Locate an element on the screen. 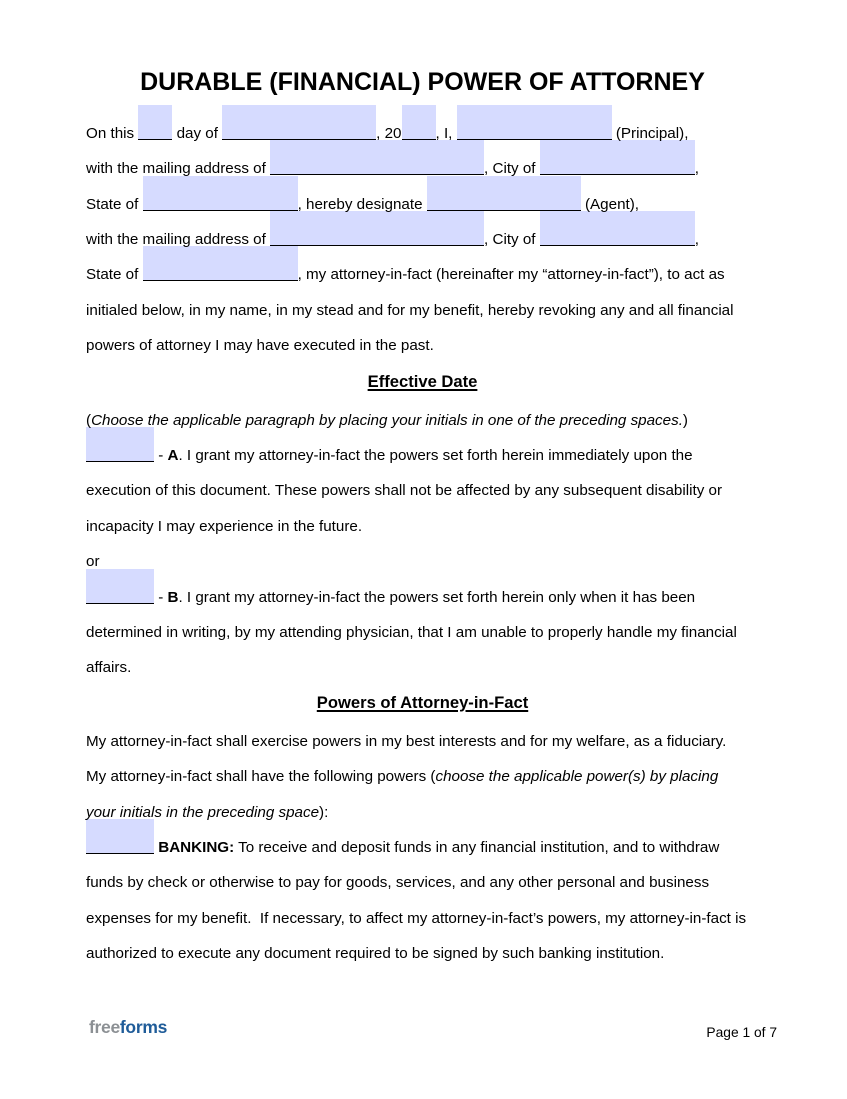  agent-state-blank is located at coordinates (220, 264).